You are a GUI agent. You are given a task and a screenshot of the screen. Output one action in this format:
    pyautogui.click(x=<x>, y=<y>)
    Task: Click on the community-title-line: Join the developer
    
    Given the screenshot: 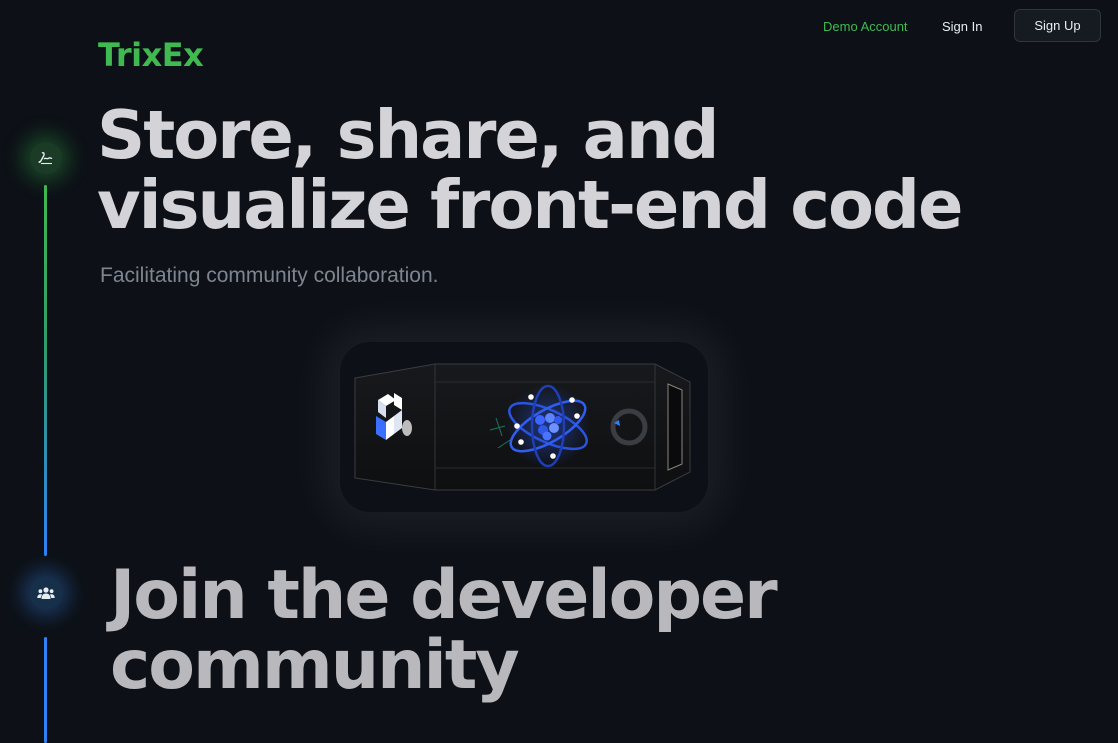 What is the action you would take?
    pyautogui.click(x=444, y=595)
    